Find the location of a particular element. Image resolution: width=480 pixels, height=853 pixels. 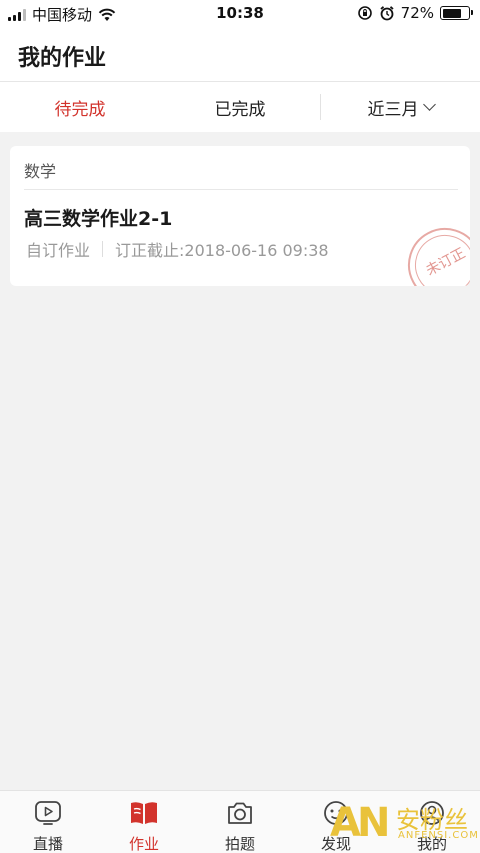

profile-icon is located at coordinates (432, 813).